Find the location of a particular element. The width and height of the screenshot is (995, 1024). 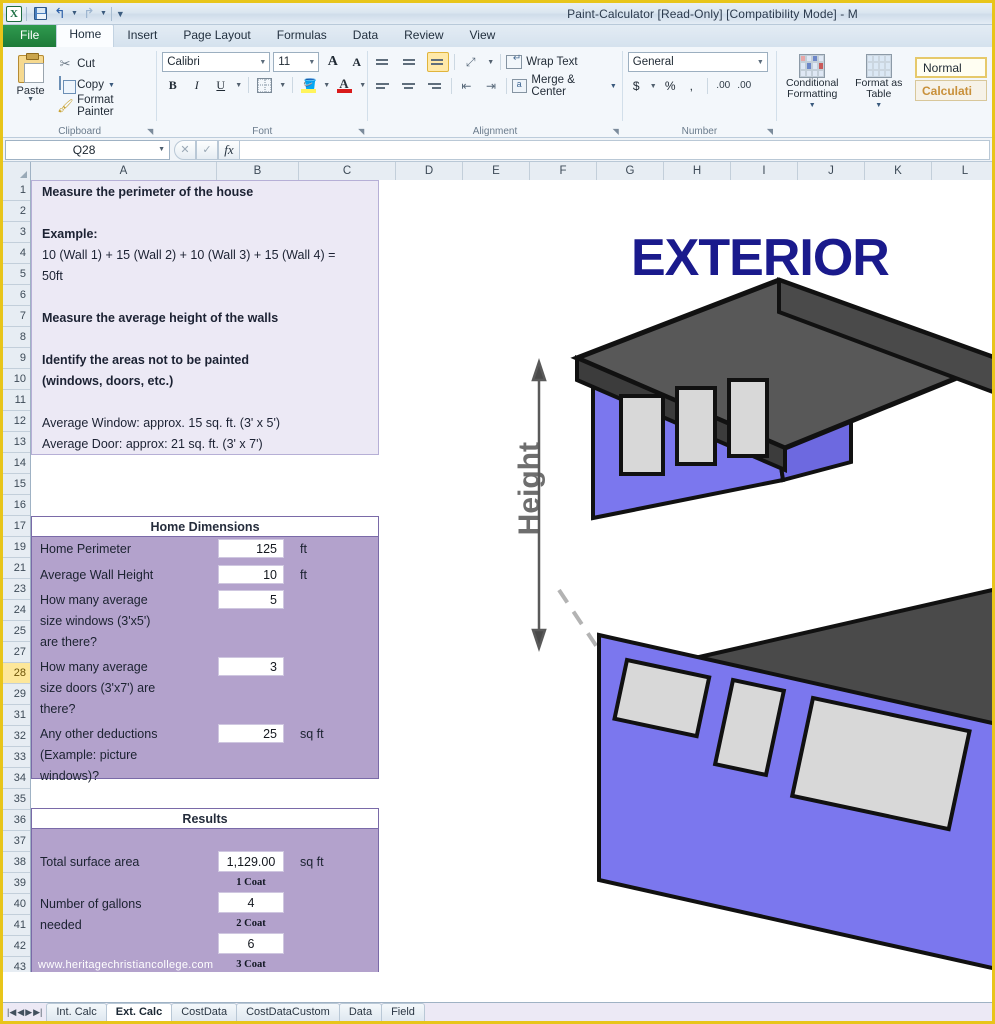

column-header-h: H is located at coordinates (697, 171).